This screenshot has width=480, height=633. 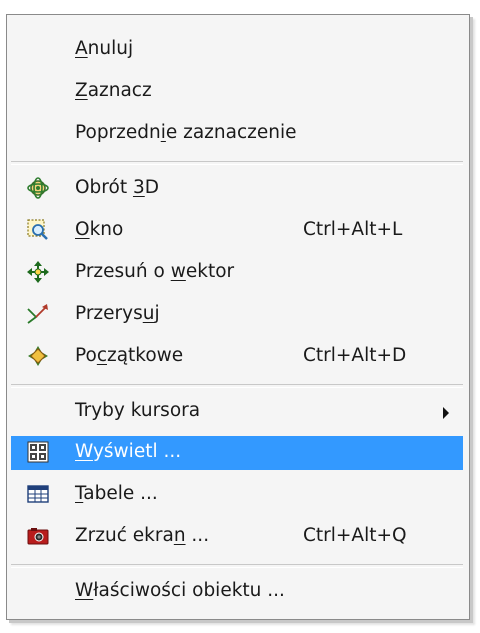 I want to click on menu-item-zrzuc-ekran: Zrzuć ekran ... Ctrl+Alt+Q, so click(x=237, y=537).